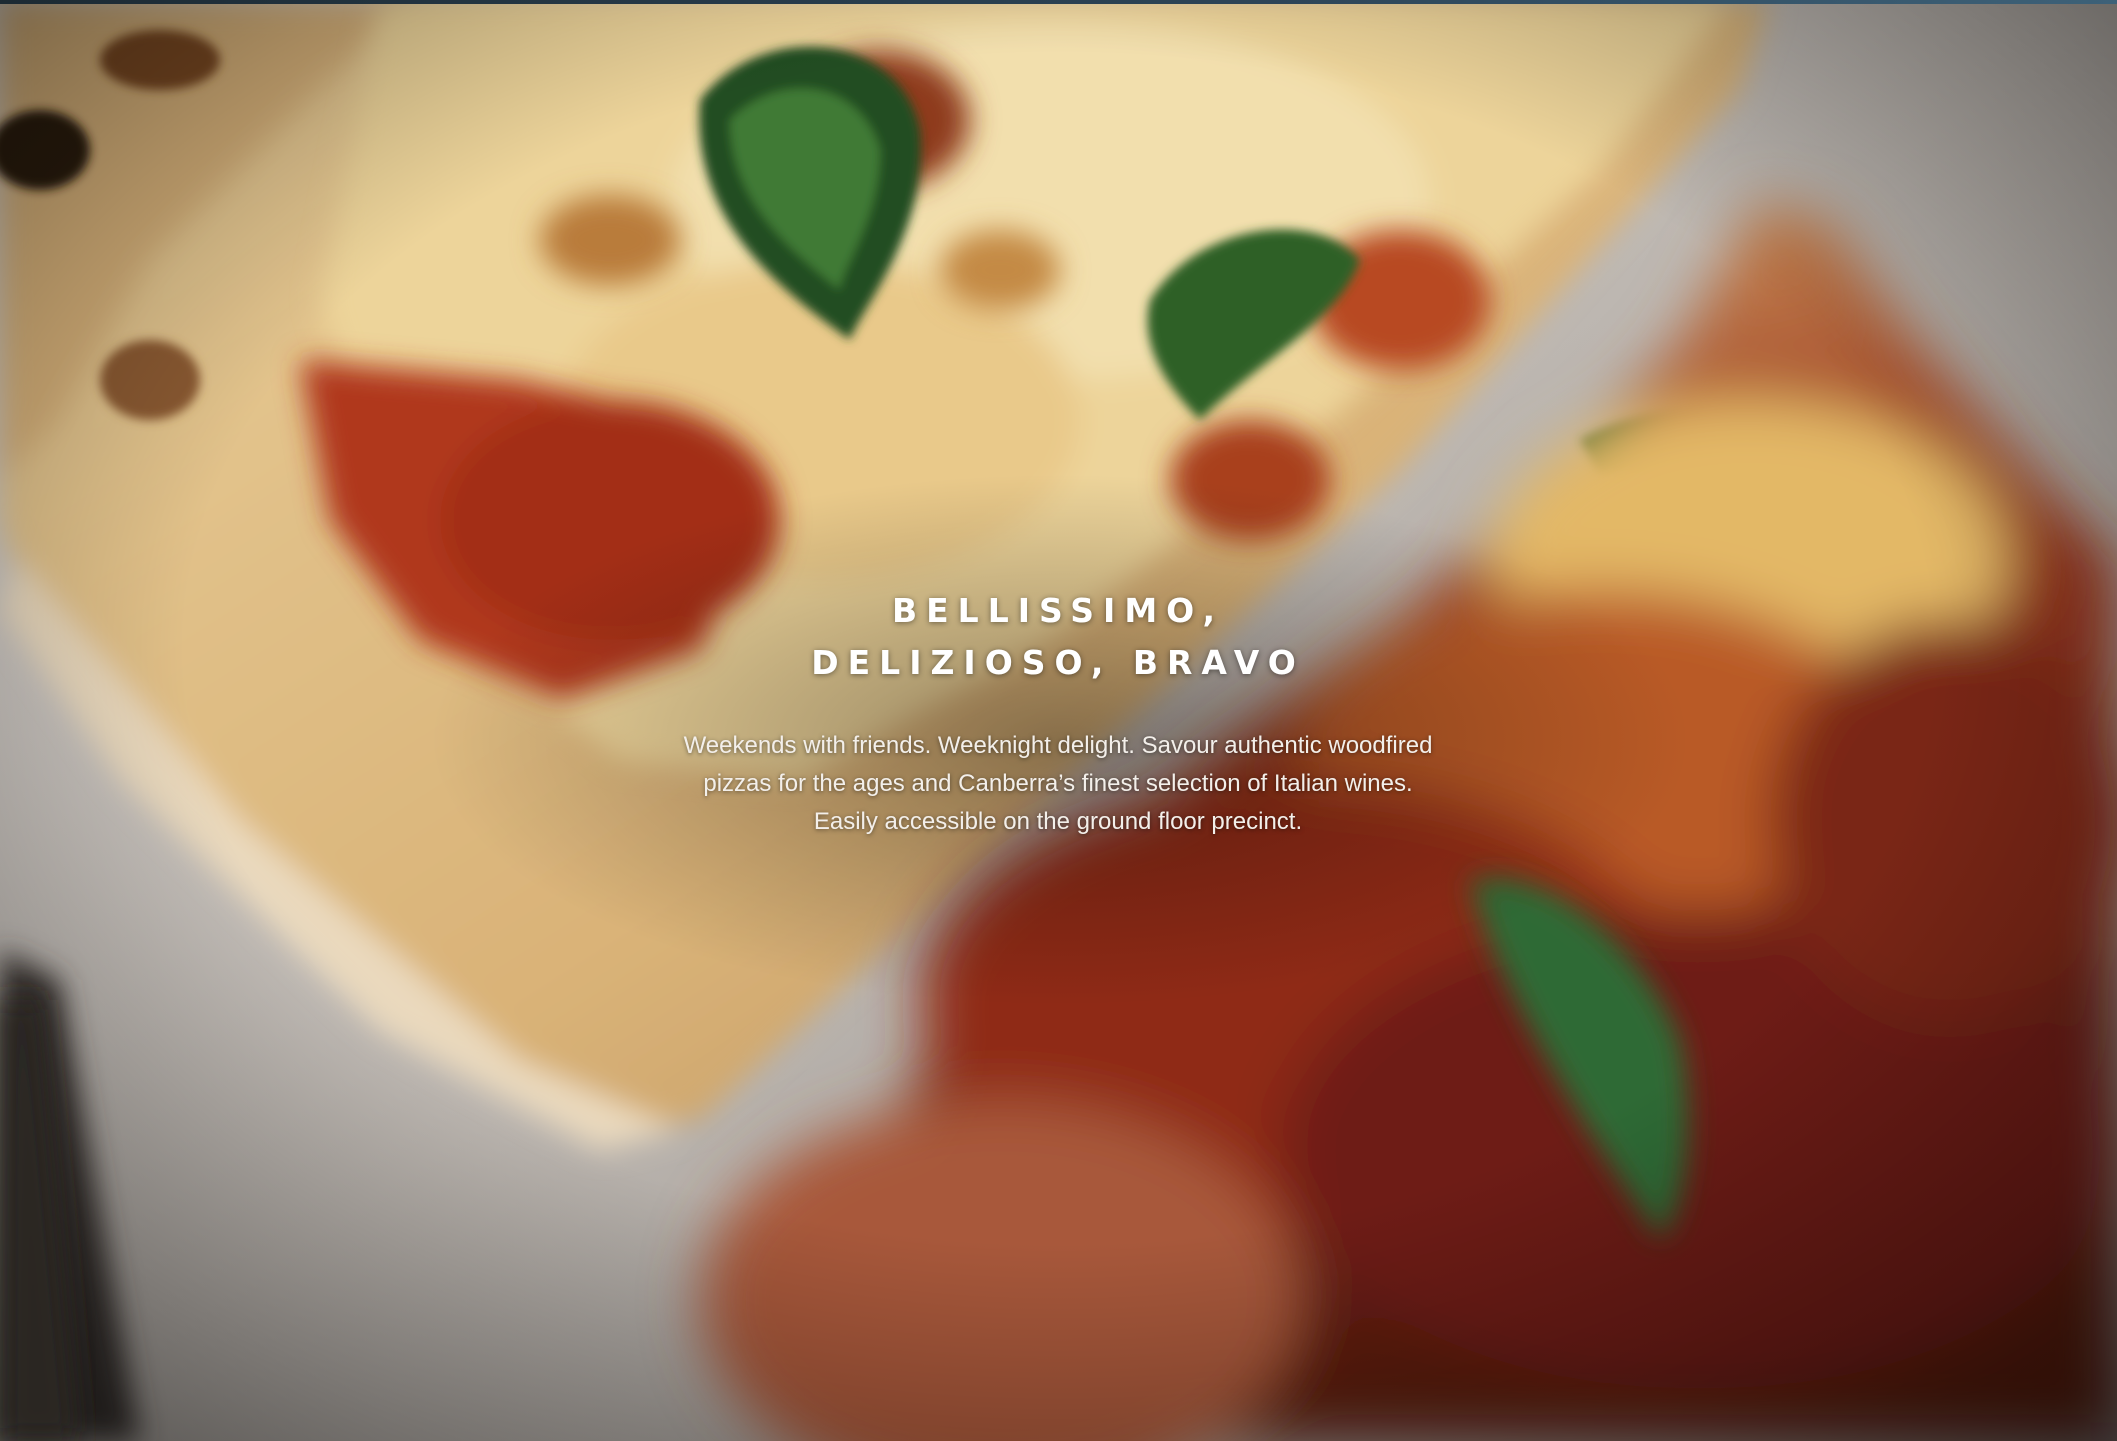 The image size is (2117, 1441). I want to click on hero-headline: BELLISSIMO, DELIZIOSO, BRAVO, so click(1058, 637).